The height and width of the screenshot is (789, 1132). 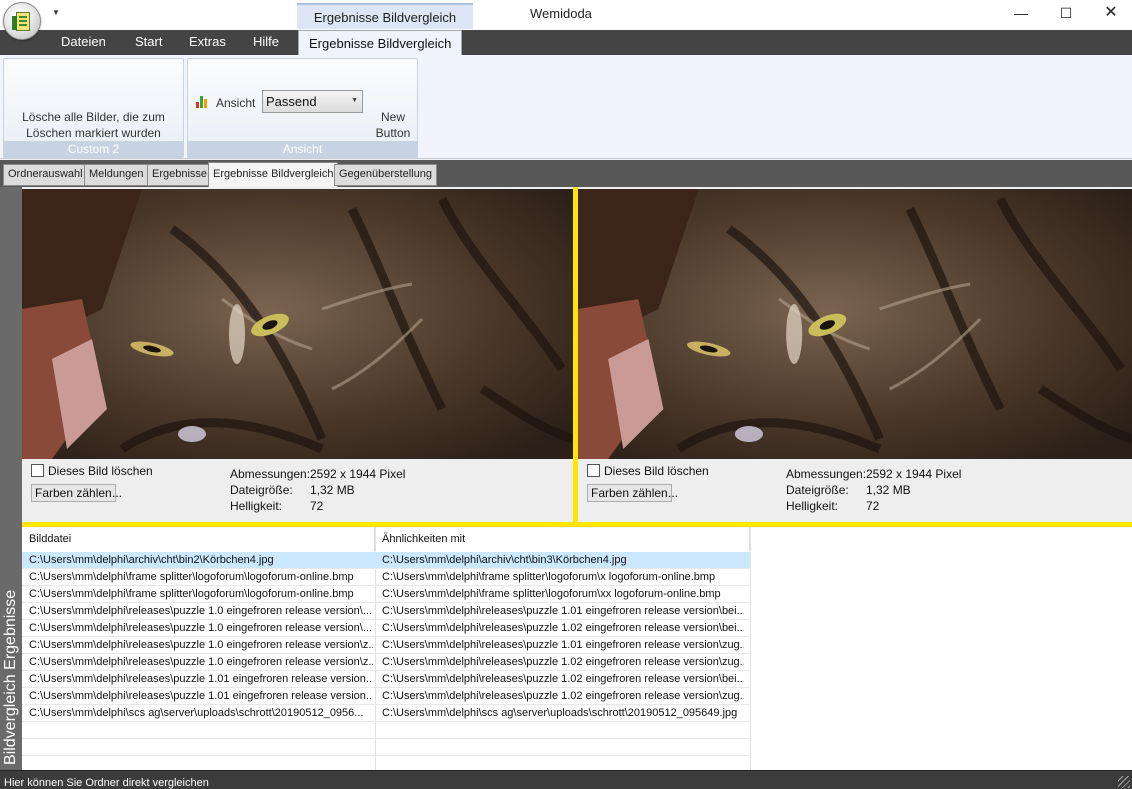 What do you see at coordinates (562, 539) in the screenshot?
I see `column-header-aehnlichkeiten: Ähnlichkeiten mit` at bounding box center [562, 539].